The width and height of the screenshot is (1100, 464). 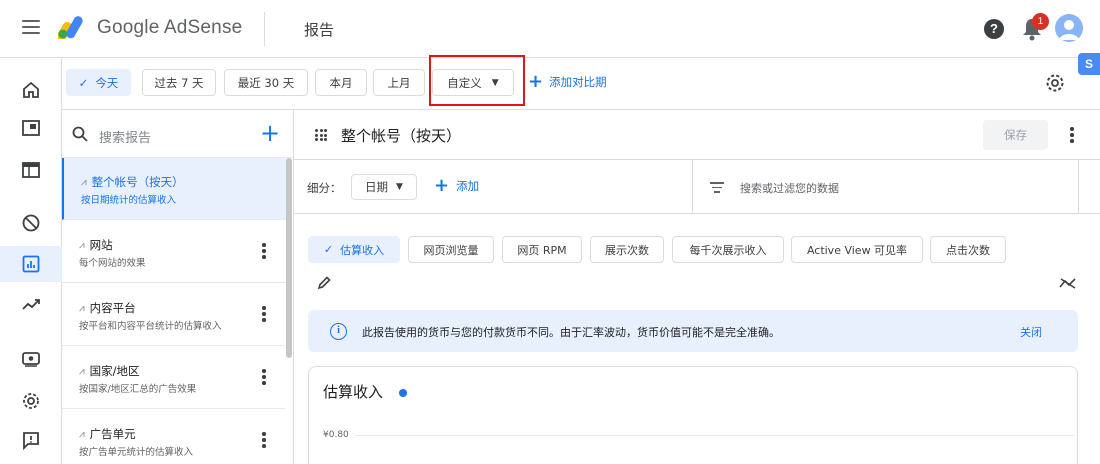 What do you see at coordinates (401, 136) in the screenshot?
I see `report-title: 整个帐号（按天）` at bounding box center [401, 136].